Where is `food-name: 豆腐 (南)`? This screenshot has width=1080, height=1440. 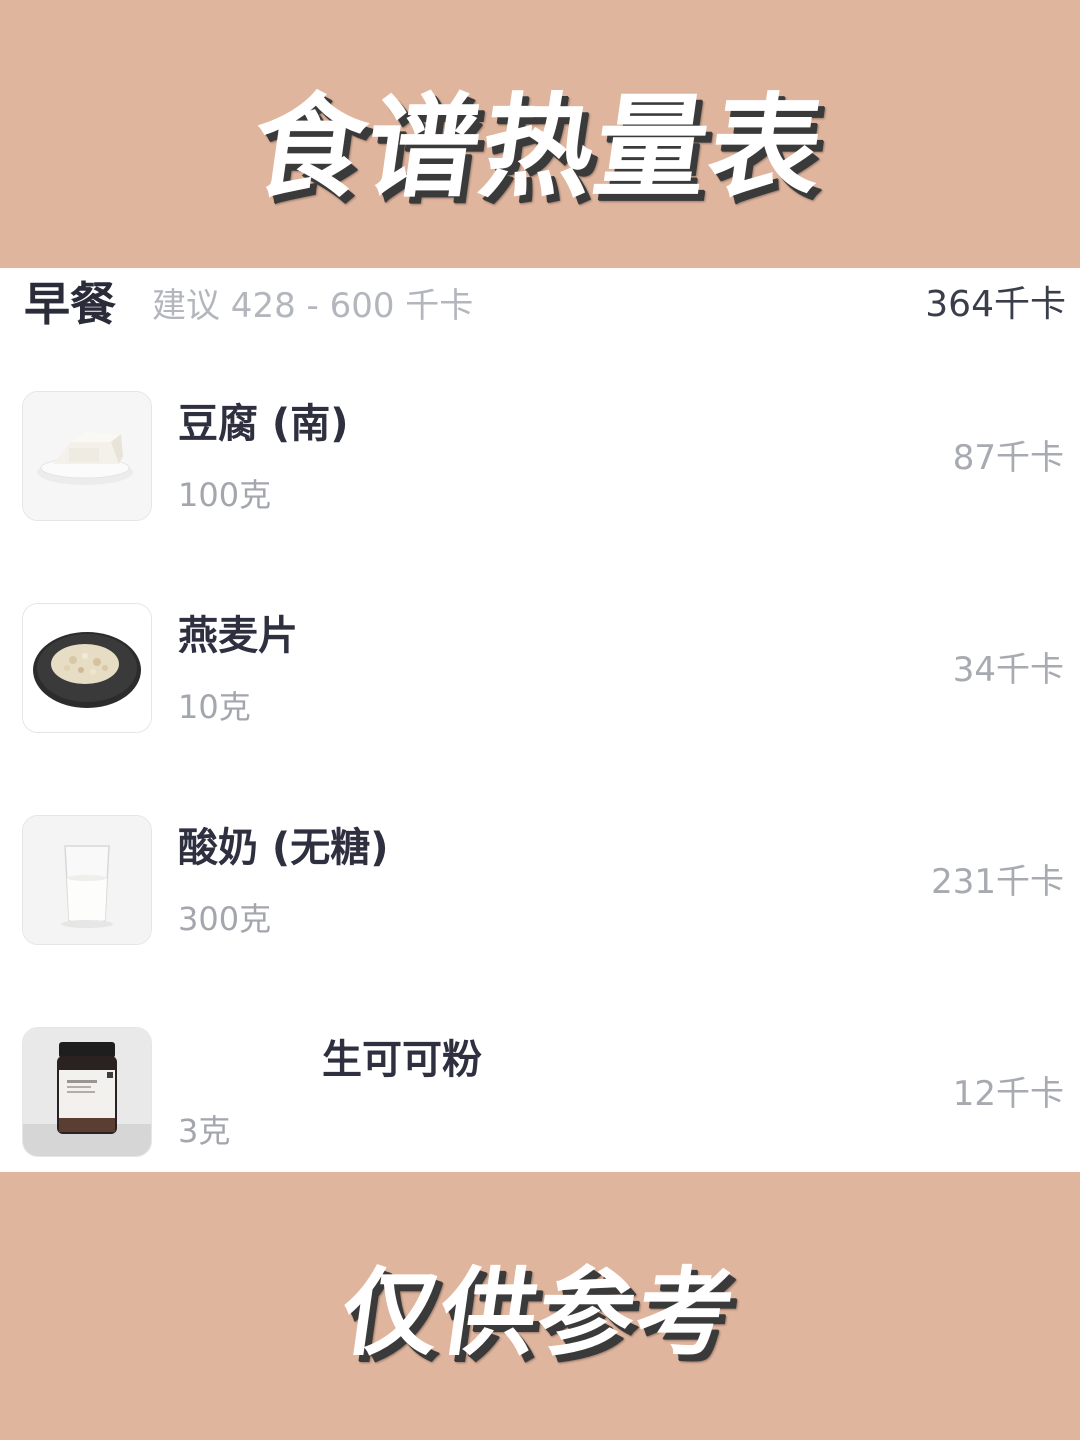 food-name: 豆腐 (南) is located at coordinates (263, 424).